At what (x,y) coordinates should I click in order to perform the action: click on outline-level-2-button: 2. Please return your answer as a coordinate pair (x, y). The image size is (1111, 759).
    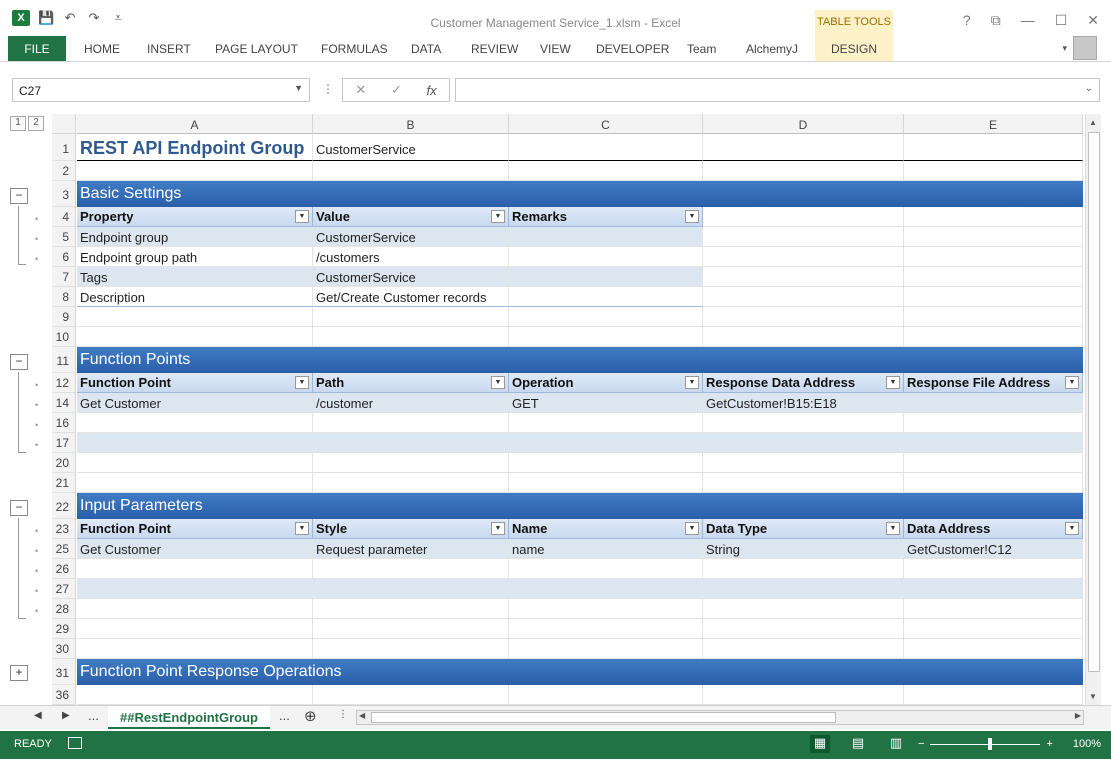
    Looking at the image, I should click on (36, 123).